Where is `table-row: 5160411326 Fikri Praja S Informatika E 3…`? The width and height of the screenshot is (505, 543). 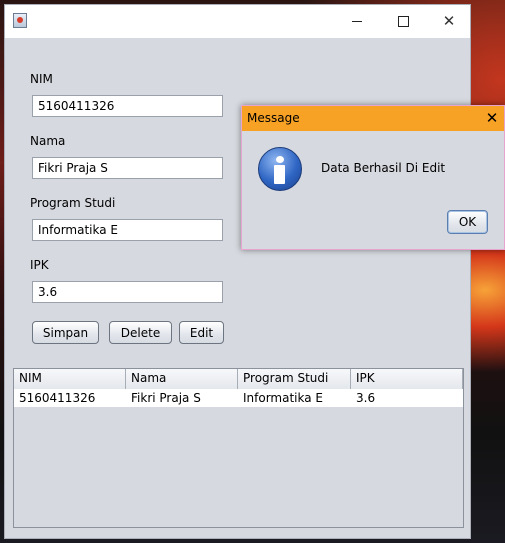 table-row: 5160411326 Fikri Praja S Informatika E 3… is located at coordinates (238, 398).